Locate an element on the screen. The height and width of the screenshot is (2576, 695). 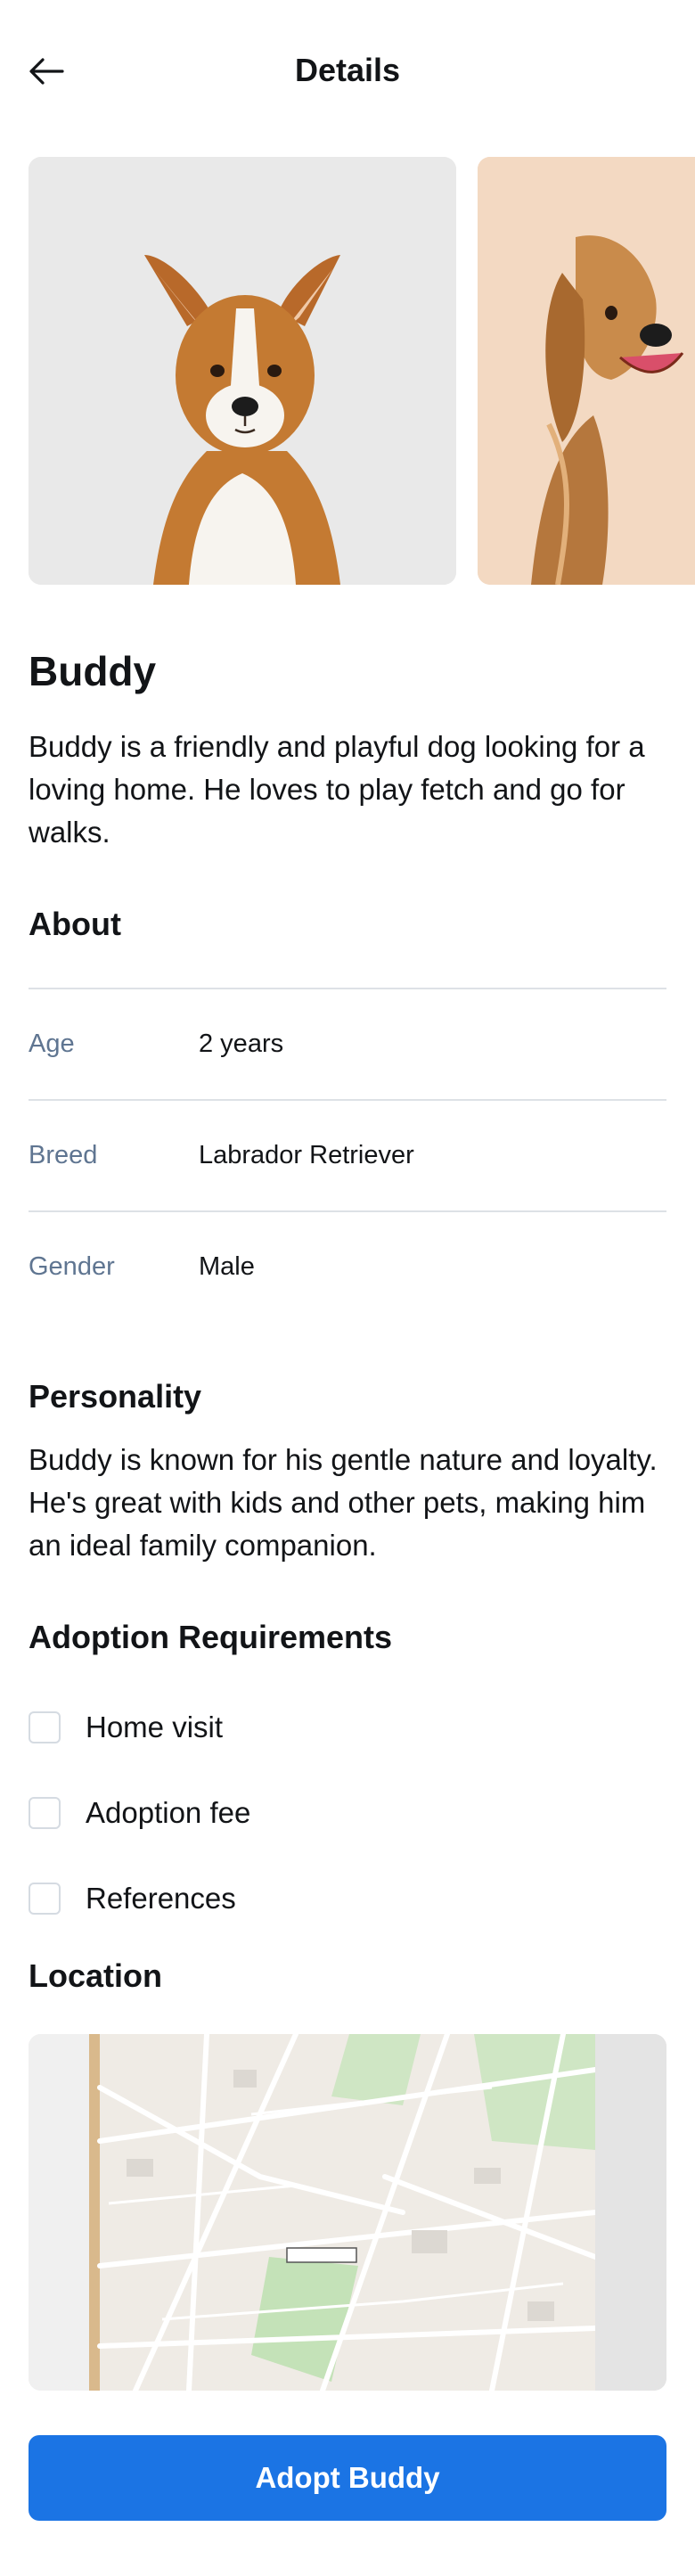
location-map is located at coordinates (347, 2212).